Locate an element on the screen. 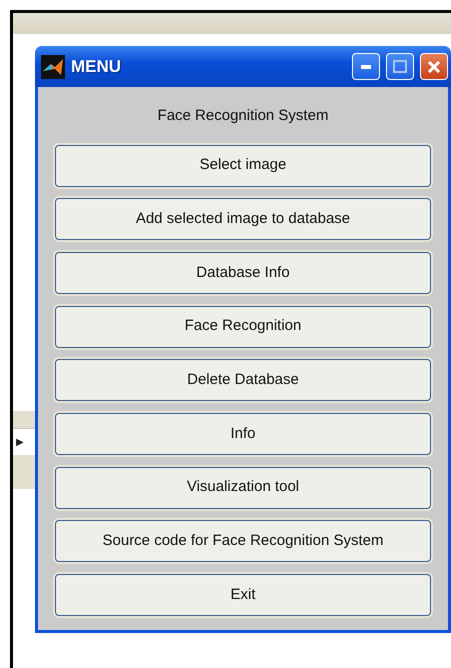 The height and width of the screenshot is (668, 451). menu-button: Exit is located at coordinates (243, 595).